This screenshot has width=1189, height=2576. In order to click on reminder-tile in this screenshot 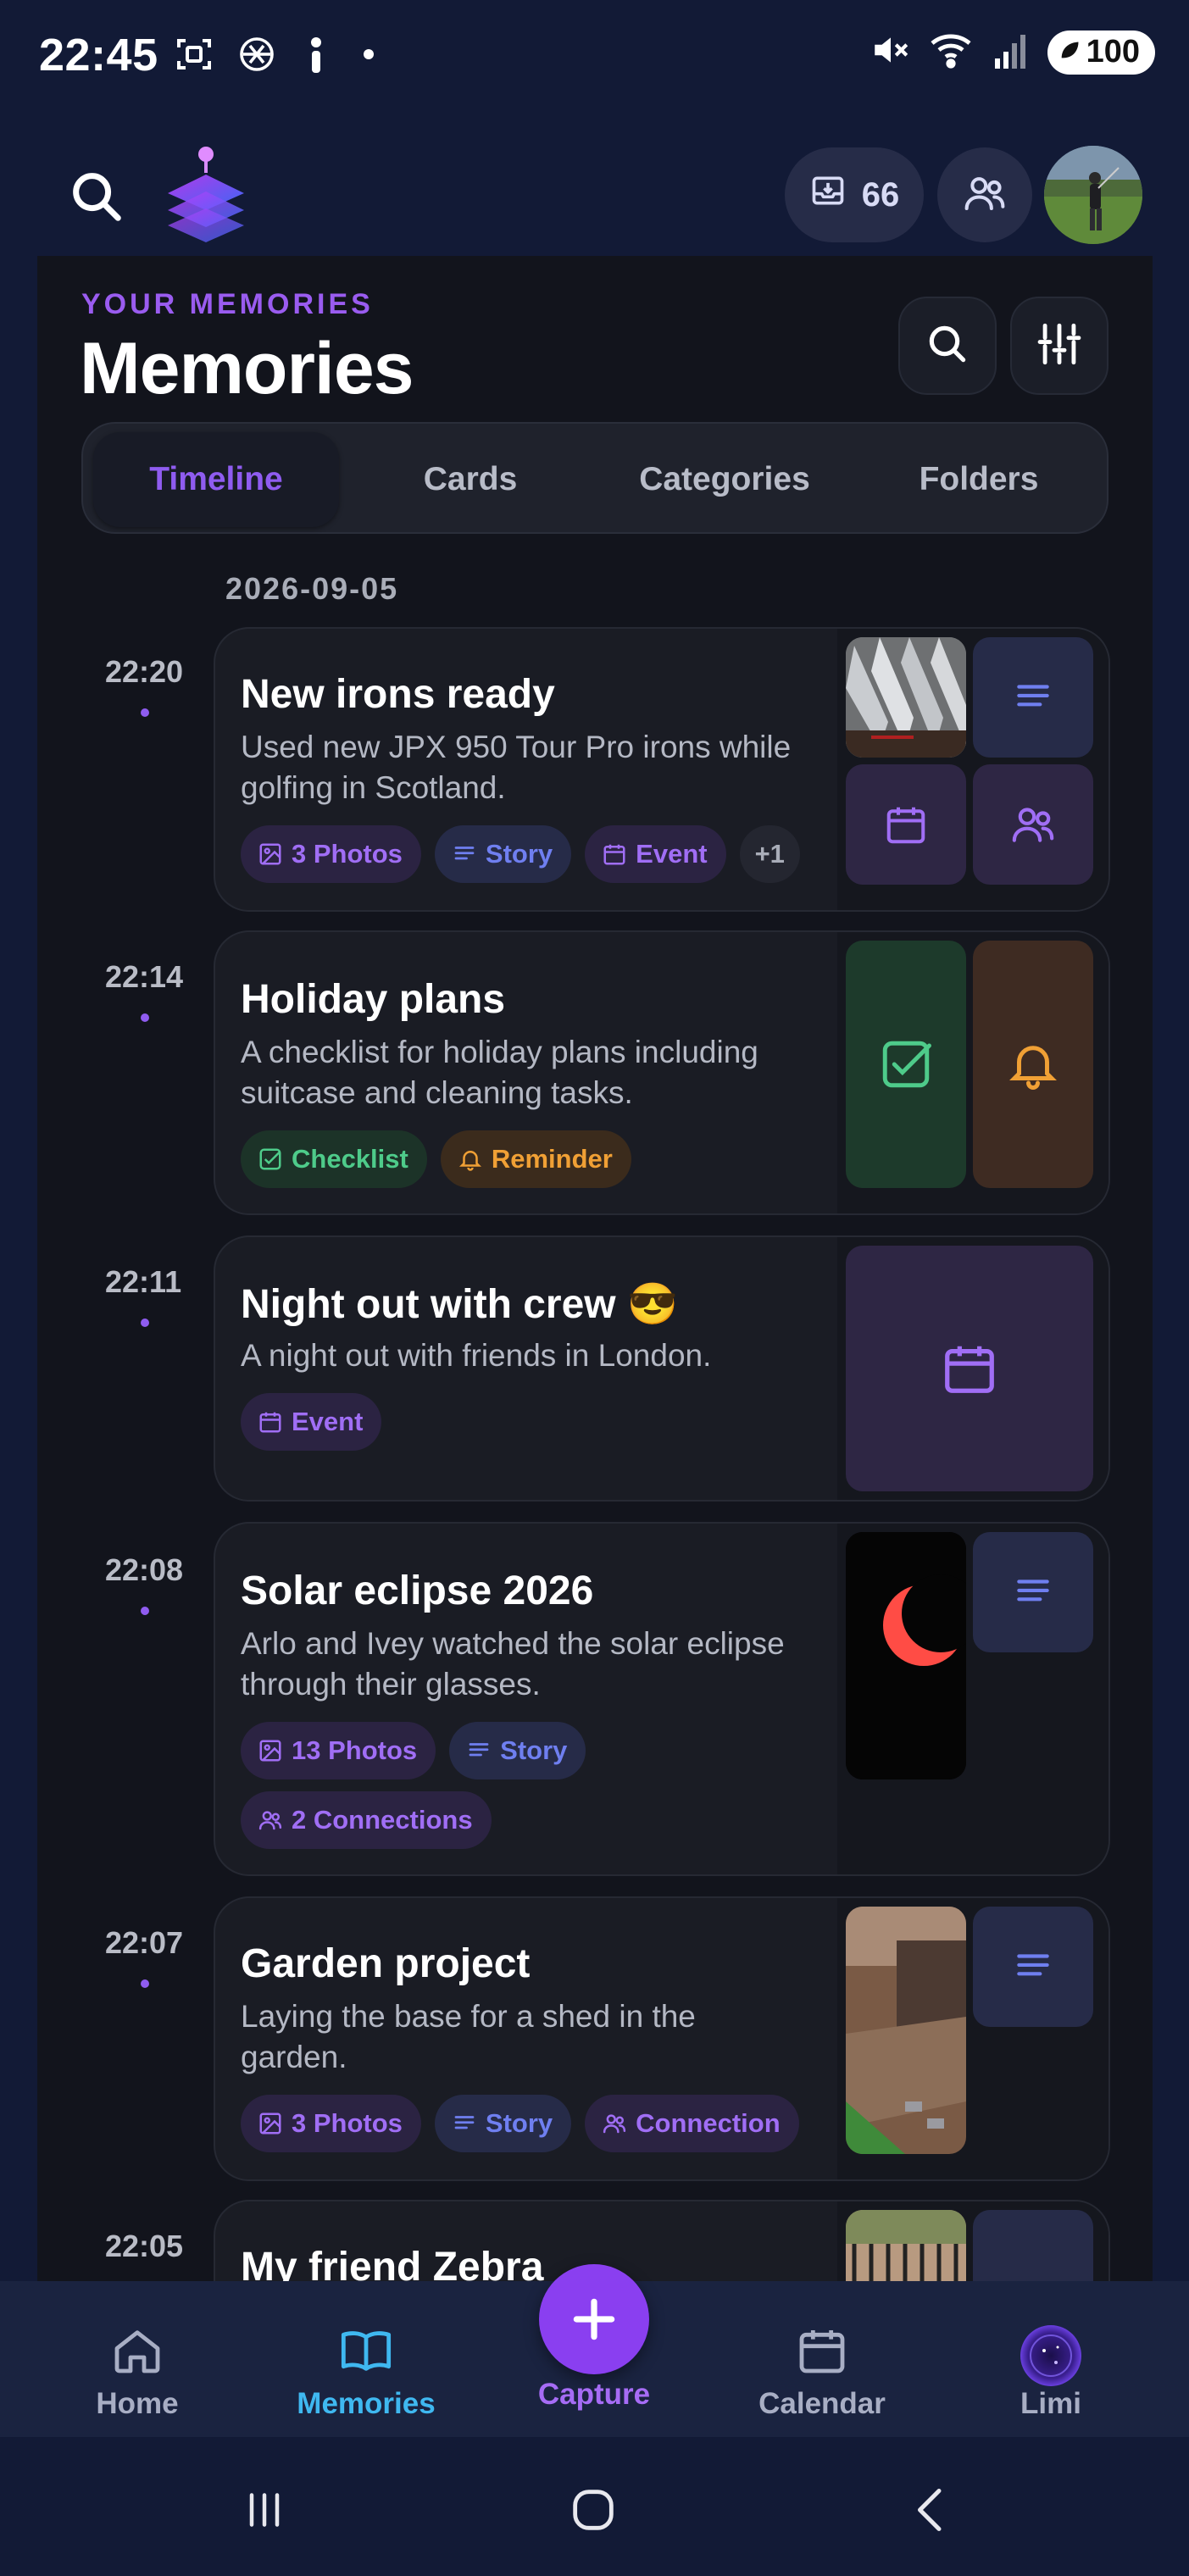, I will do `click(1033, 1064)`.